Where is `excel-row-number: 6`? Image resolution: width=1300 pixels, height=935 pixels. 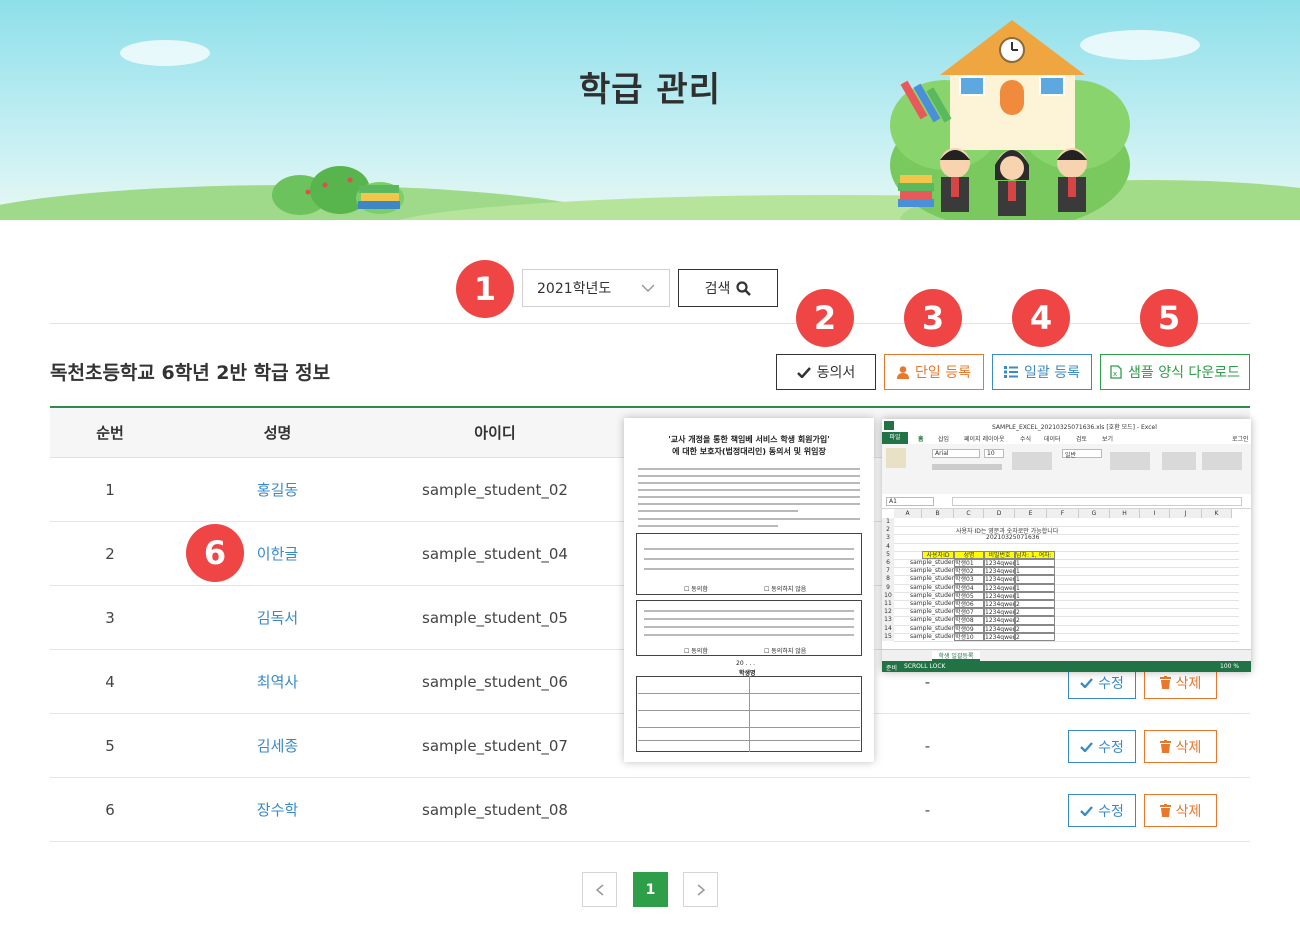
excel-row-number: 6 is located at coordinates (888, 563).